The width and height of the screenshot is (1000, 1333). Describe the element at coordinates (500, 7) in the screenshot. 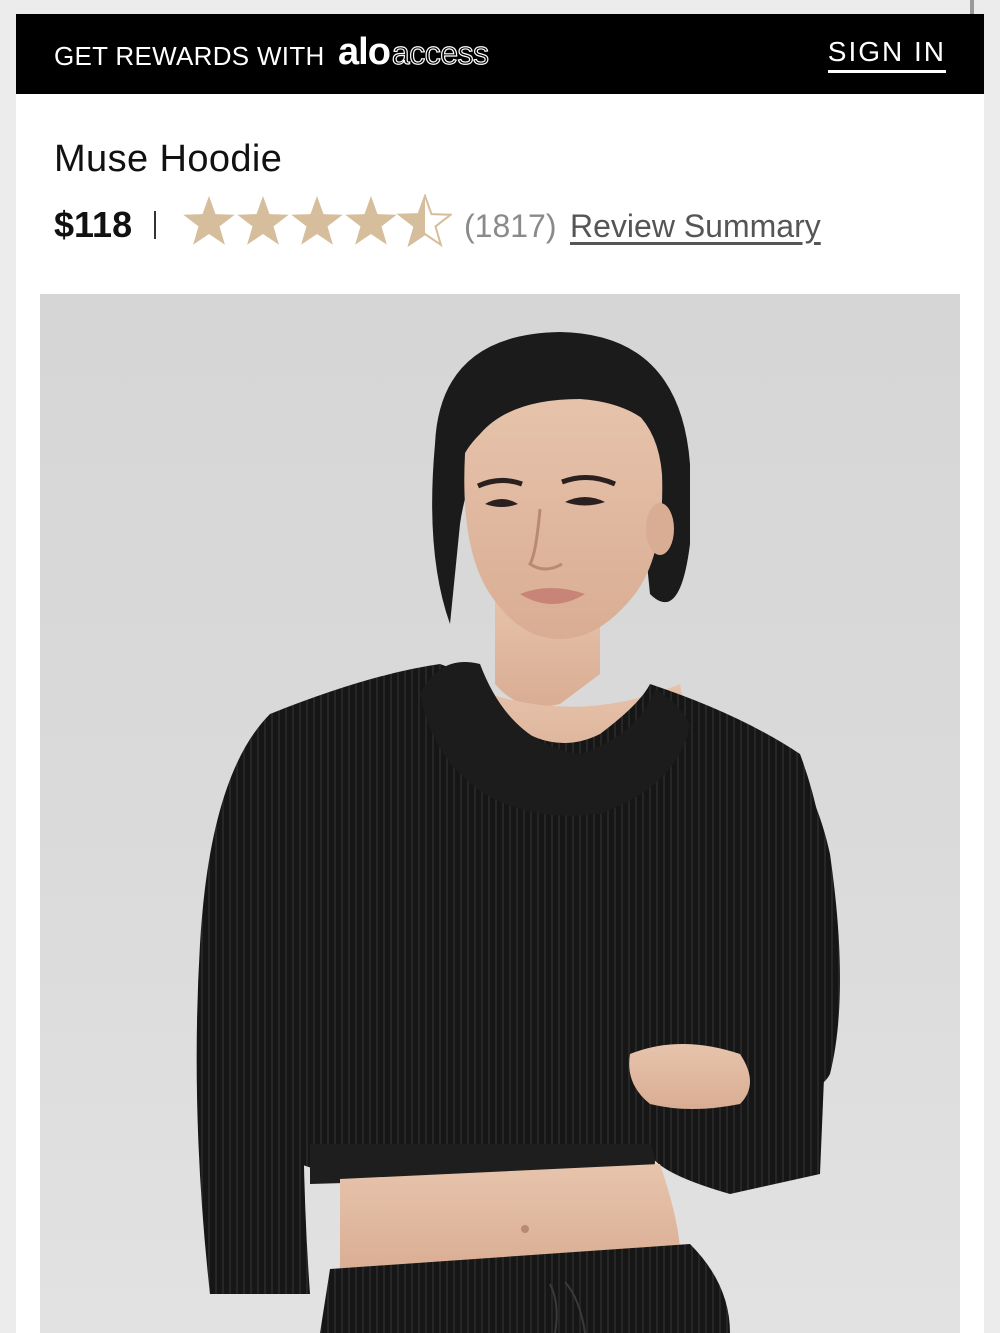

I see `top-strip` at that location.